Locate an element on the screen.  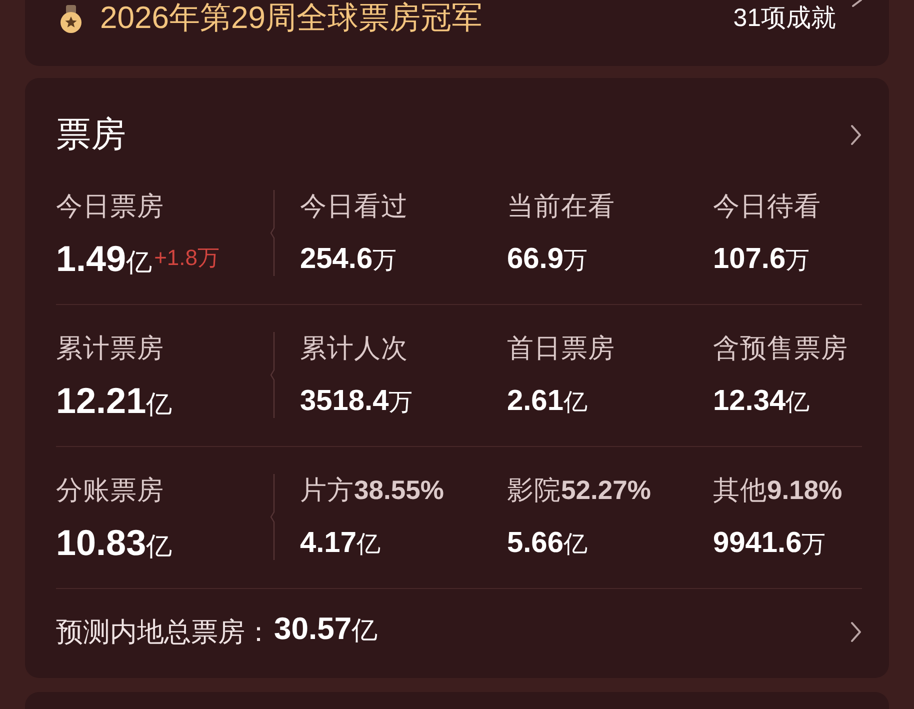
stat-value: 5.66亿 is located at coordinates (547, 543).